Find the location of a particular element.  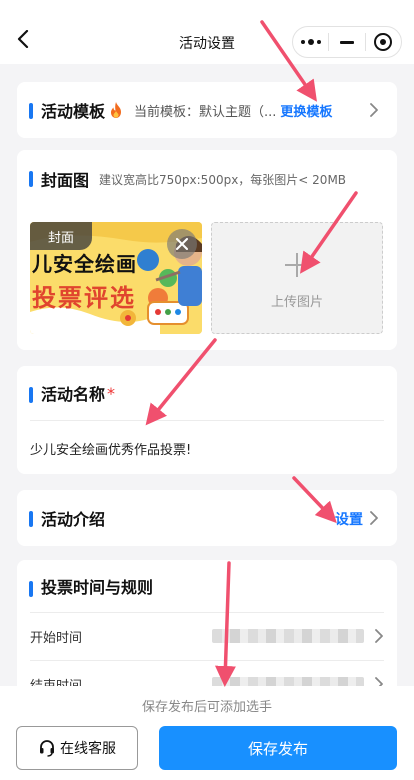

section-title: 活动介绍 is located at coordinates (73, 519).